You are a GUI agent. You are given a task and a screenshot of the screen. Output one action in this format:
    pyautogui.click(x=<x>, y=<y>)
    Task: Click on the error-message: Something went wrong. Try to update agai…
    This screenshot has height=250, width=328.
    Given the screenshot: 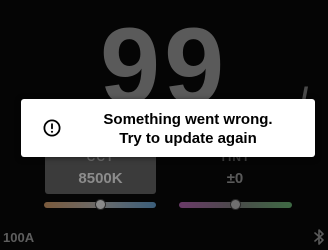 What is the action you would take?
    pyautogui.click(x=188, y=129)
    